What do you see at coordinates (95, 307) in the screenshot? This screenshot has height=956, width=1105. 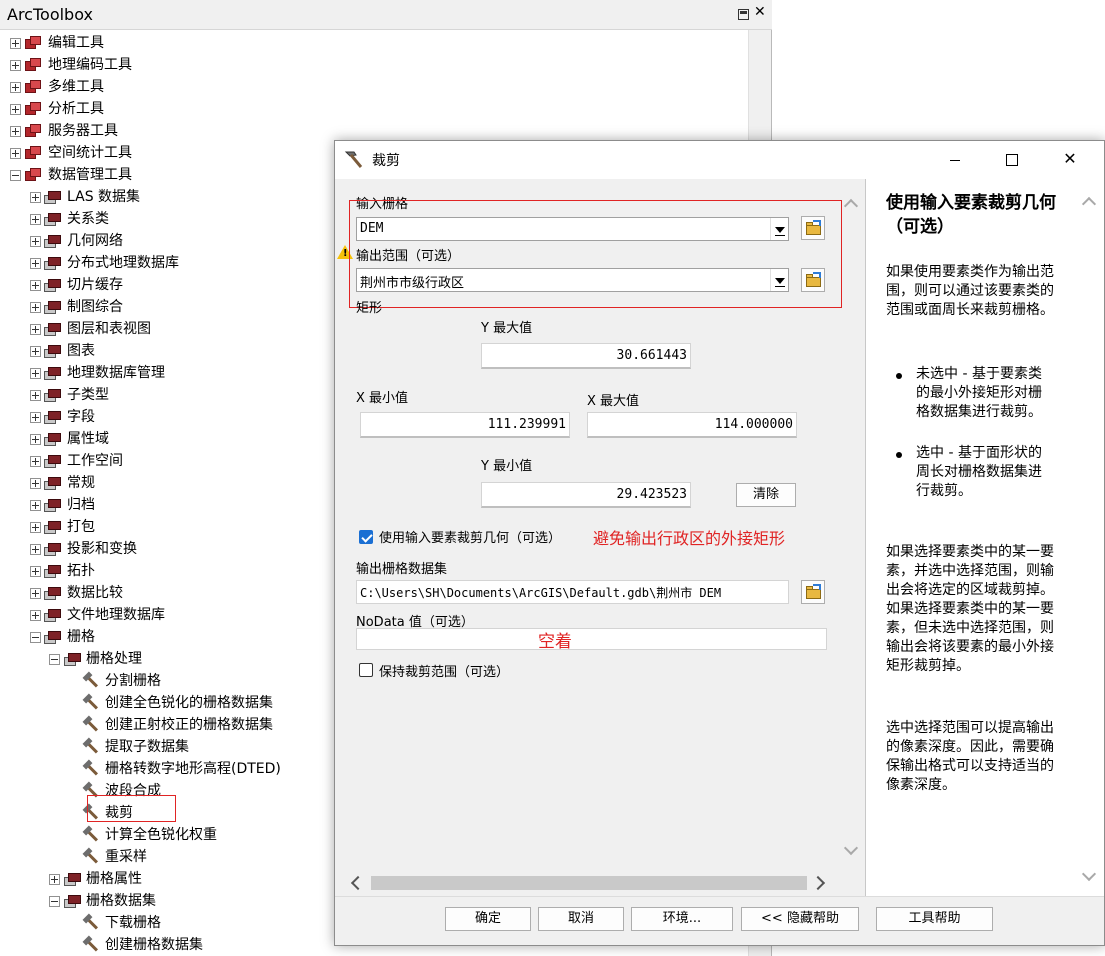 I see `tree-item-label: 制图综合` at bounding box center [95, 307].